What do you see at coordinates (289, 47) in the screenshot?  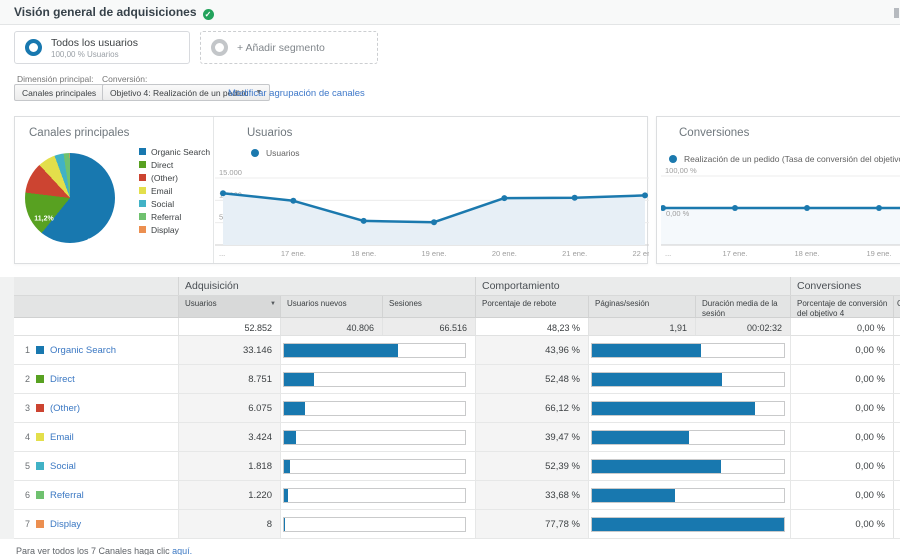 I see `add-segment-chip: + Añadir segmento` at bounding box center [289, 47].